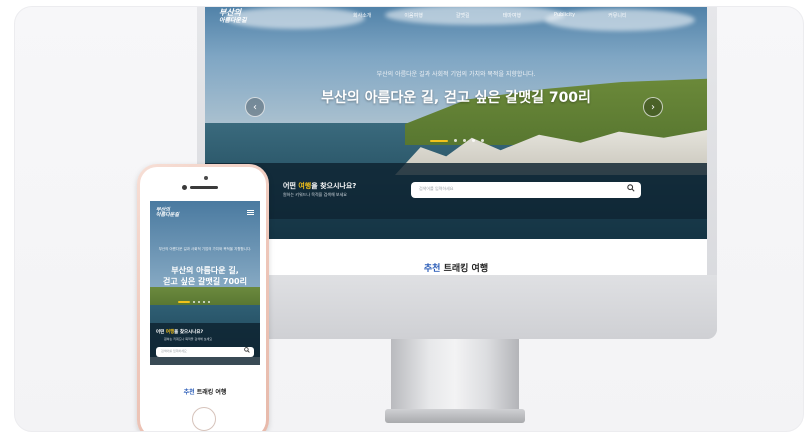 This screenshot has width=811, height=438. I want to click on monitor-stand-foot, so click(455, 416).